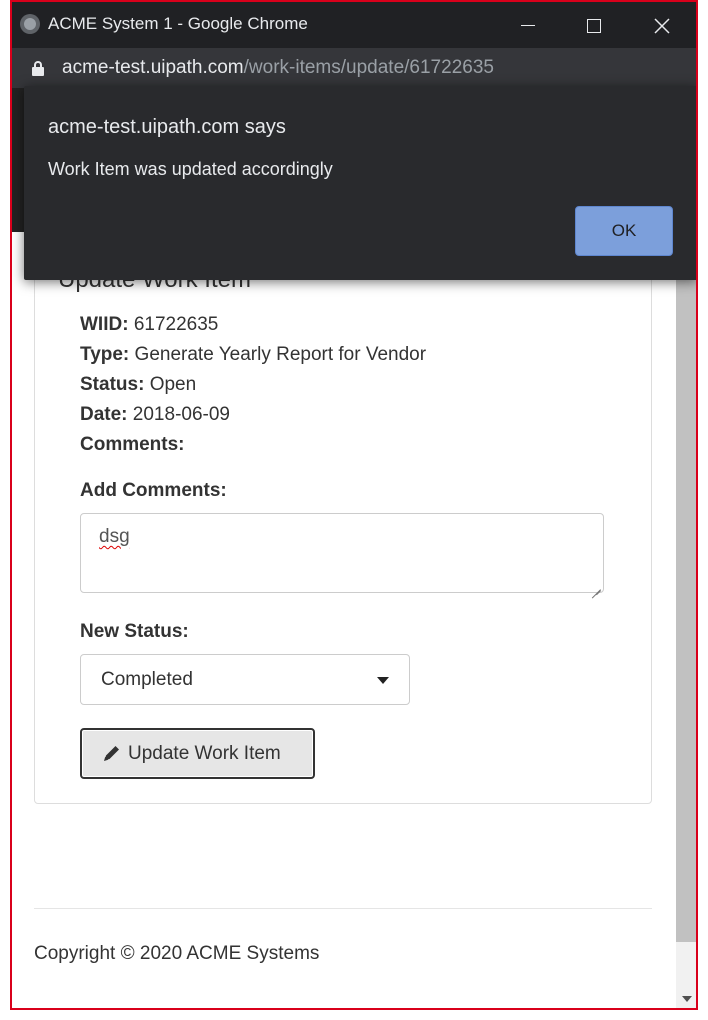 The height and width of the screenshot is (1020, 708). What do you see at coordinates (368, 67) in the screenshot?
I see `url-path: /work-items/update/61722635` at bounding box center [368, 67].